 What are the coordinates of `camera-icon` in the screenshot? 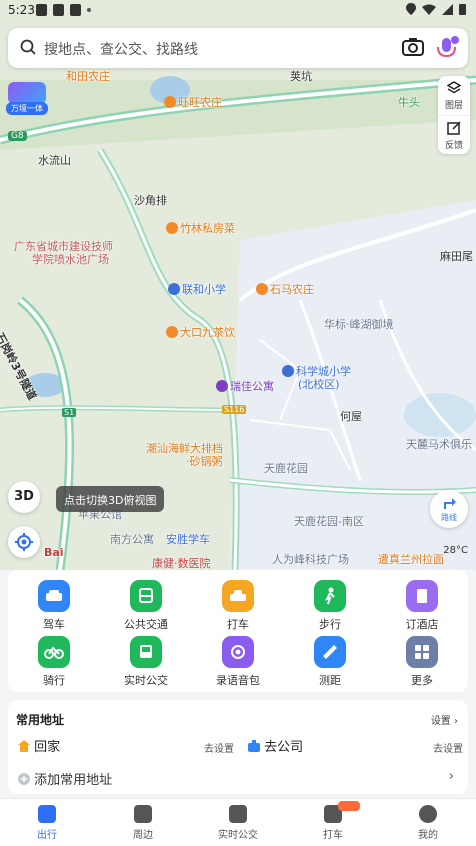 It's located at (413, 47).